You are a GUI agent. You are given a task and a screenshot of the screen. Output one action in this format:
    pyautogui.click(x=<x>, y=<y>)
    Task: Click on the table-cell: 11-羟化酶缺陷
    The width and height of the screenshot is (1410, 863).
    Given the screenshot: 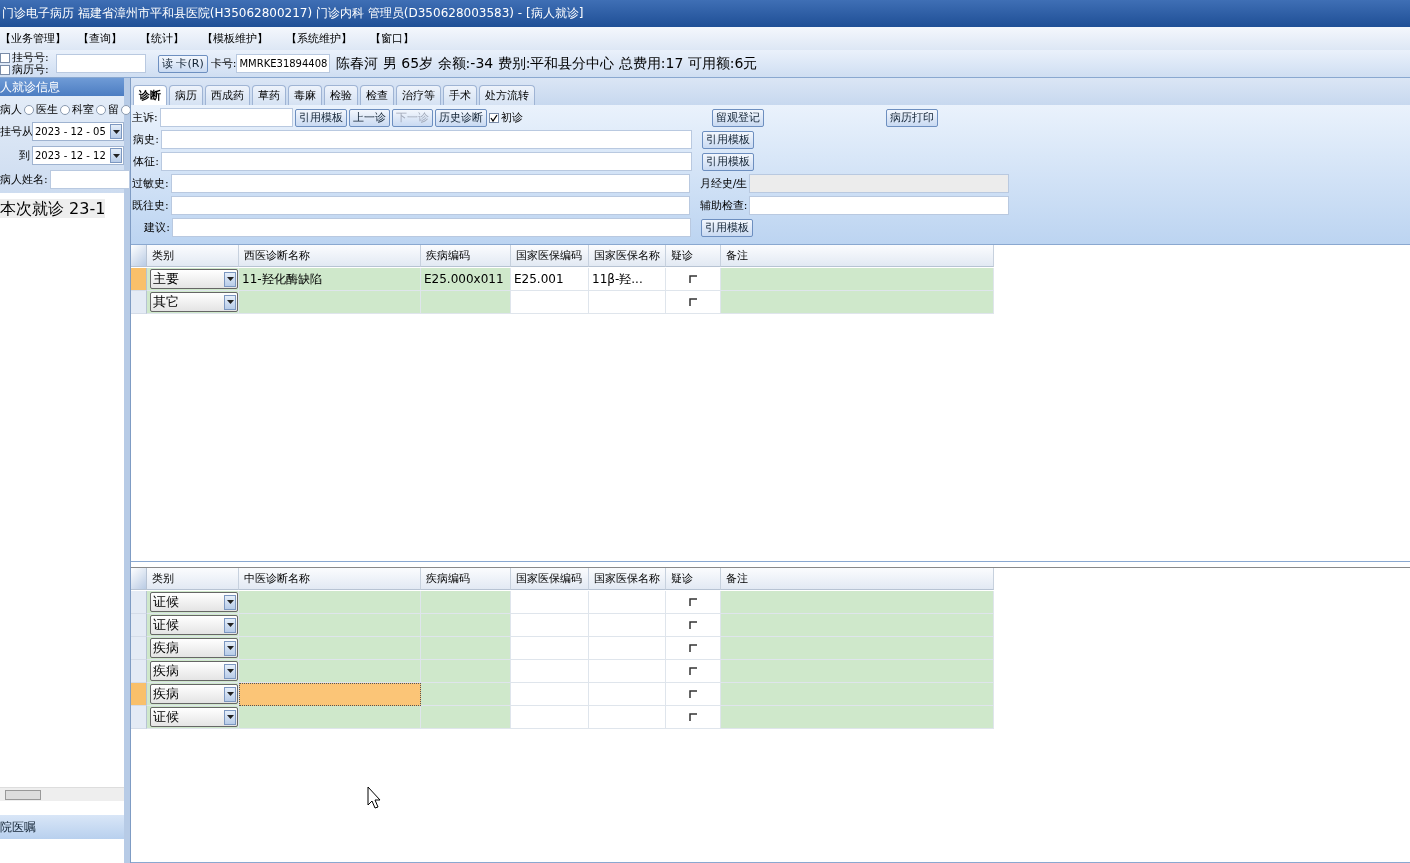 What is the action you would take?
    pyautogui.click(x=330, y=279)
    